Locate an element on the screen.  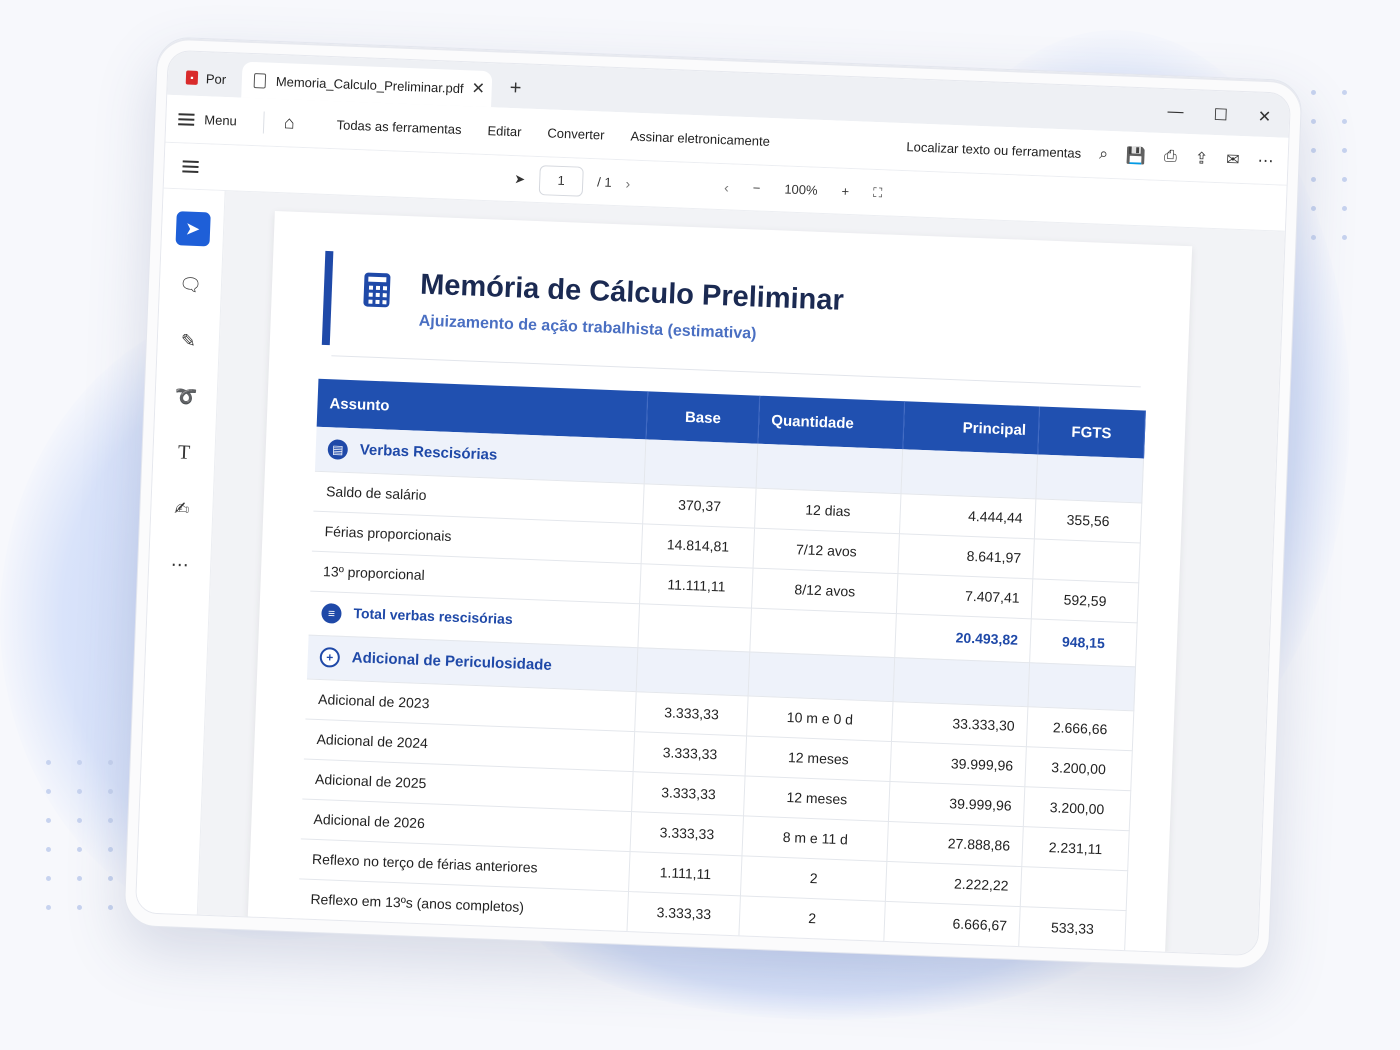
cell-base: 1.111,11 is located at coordinates (685, 873).